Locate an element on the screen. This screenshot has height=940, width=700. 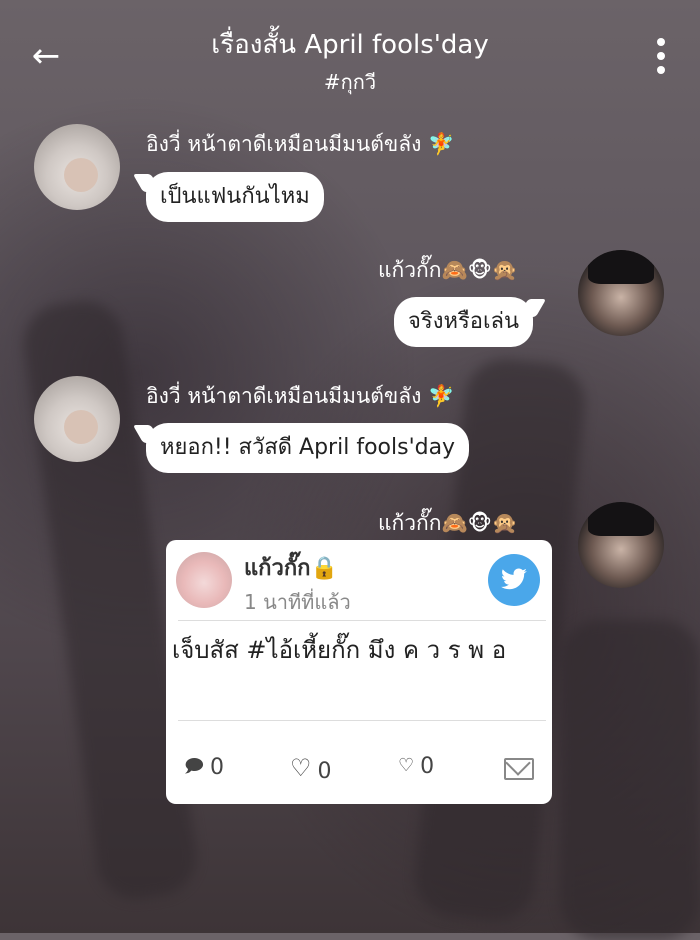
message-bubble: เป็นแฟนกันไหม is located at coordinates (235, 197).